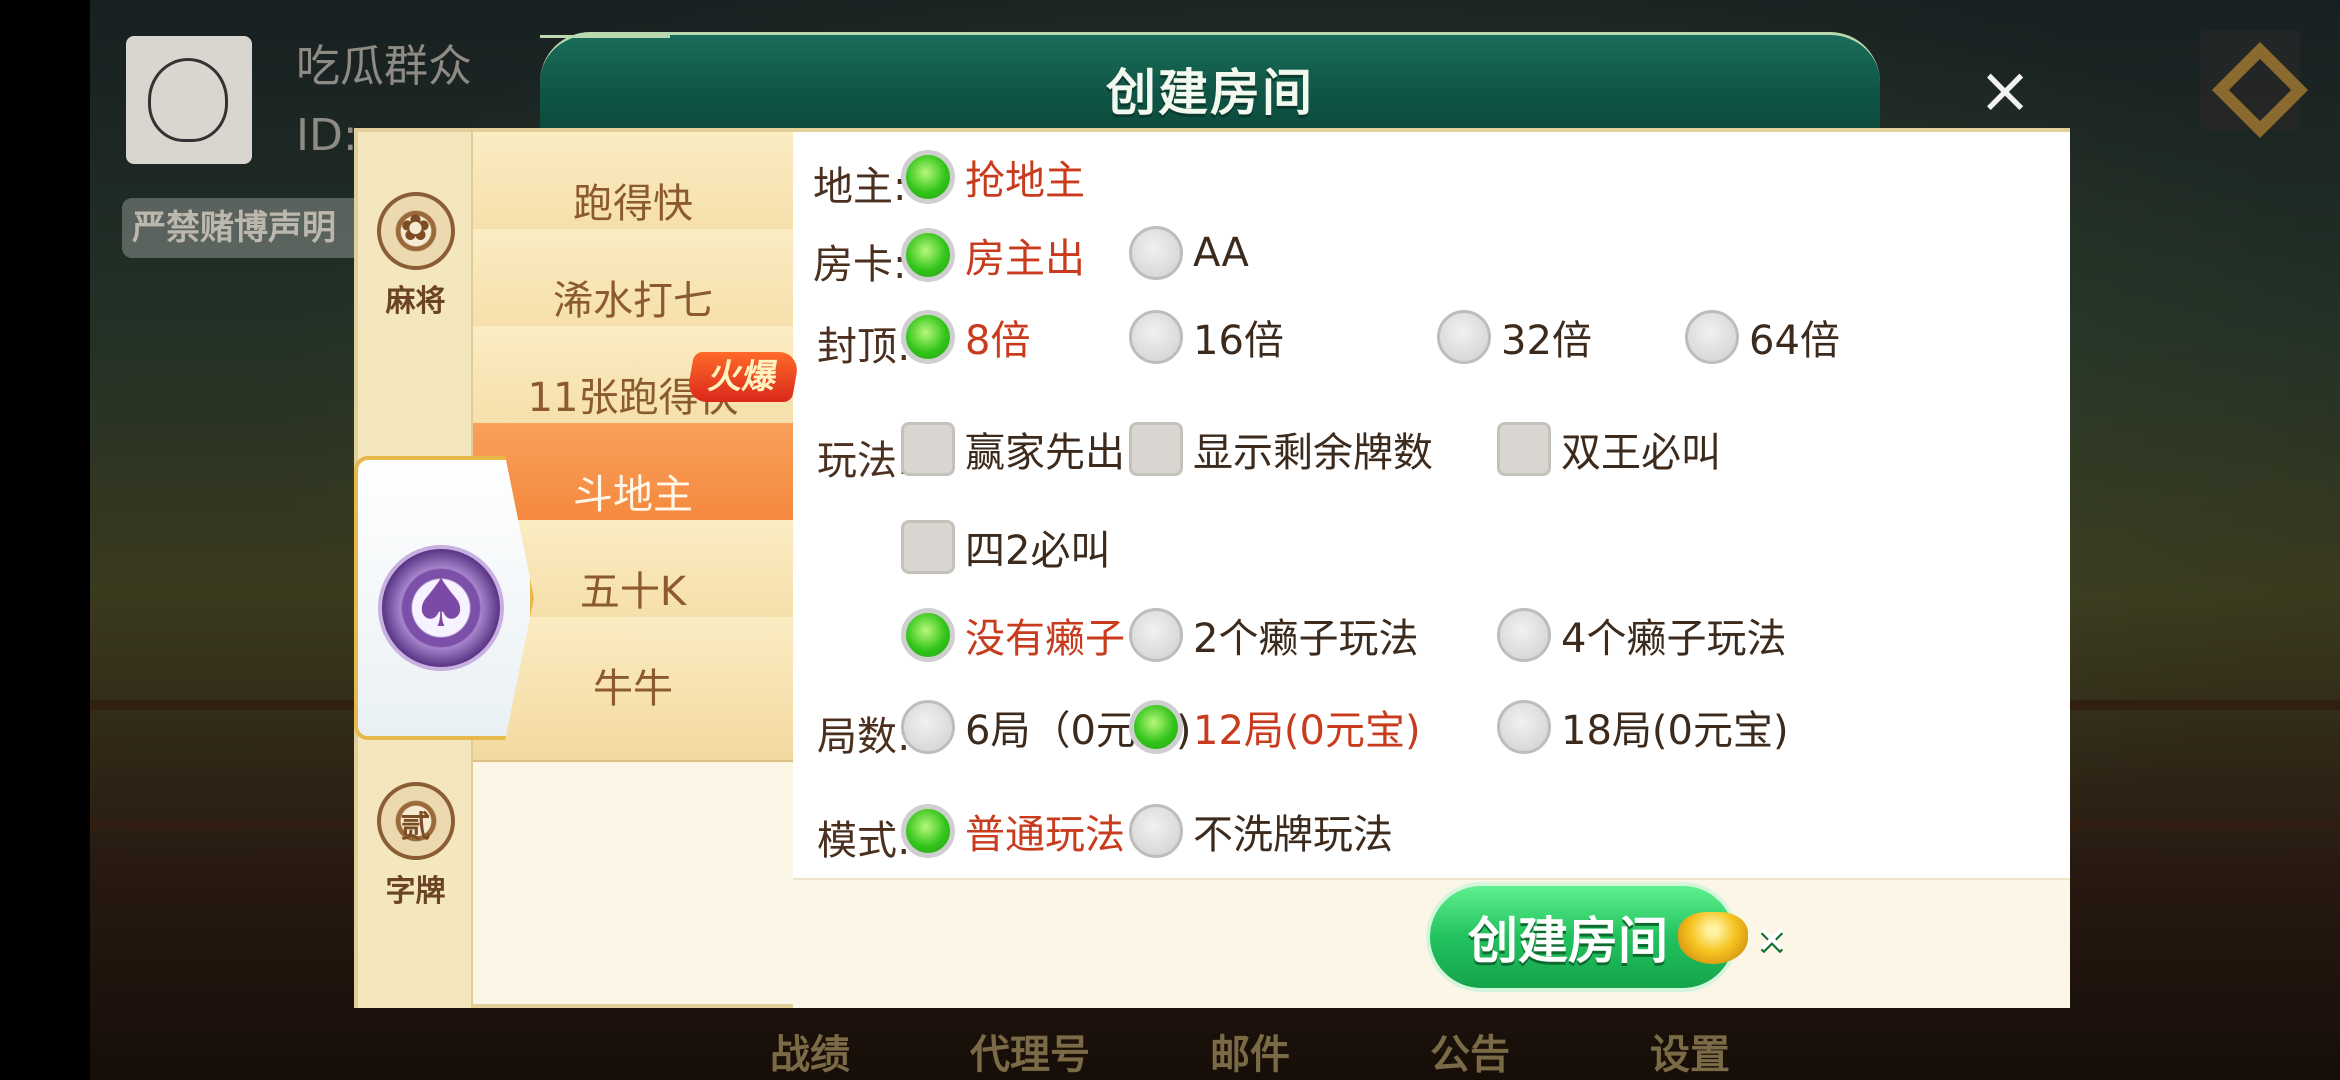 Image resolution: width=2340 pixels, height=1080 pixels. I want to click on option-label: 没有癞子, so click(1045, 639).